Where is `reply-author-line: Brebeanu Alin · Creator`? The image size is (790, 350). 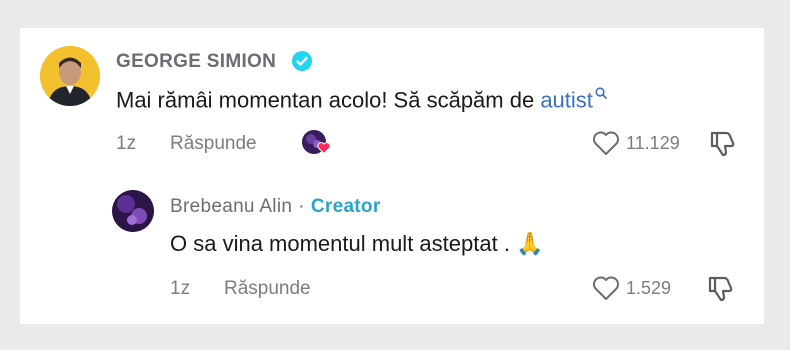 reply-author-line: Brebeanu Alin · Creator is located at coordinates (275, 207).